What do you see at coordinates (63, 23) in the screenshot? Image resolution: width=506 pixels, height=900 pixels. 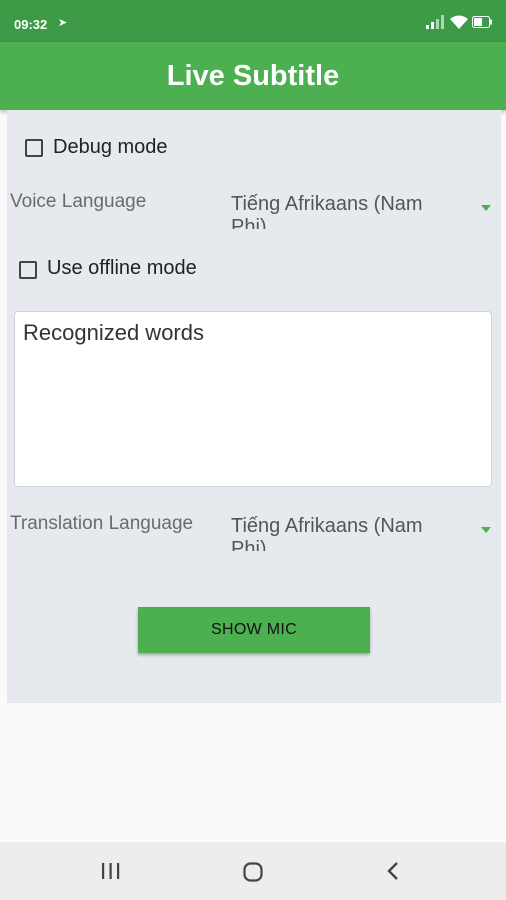 I see `location-arrow-icon: ➤` at bounding box center [63, 23].